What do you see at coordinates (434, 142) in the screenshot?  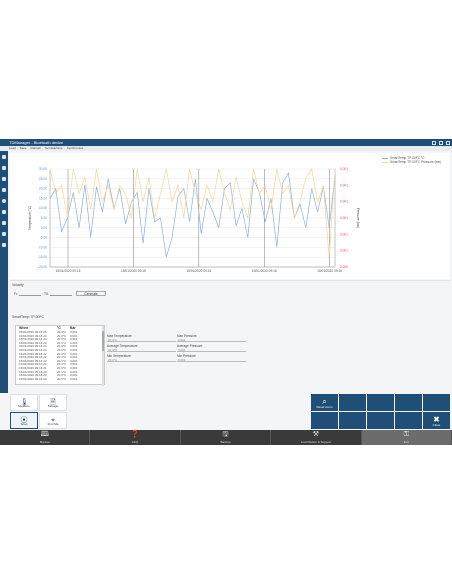 I see `minimize-icon` at bounding box center [434, 142].